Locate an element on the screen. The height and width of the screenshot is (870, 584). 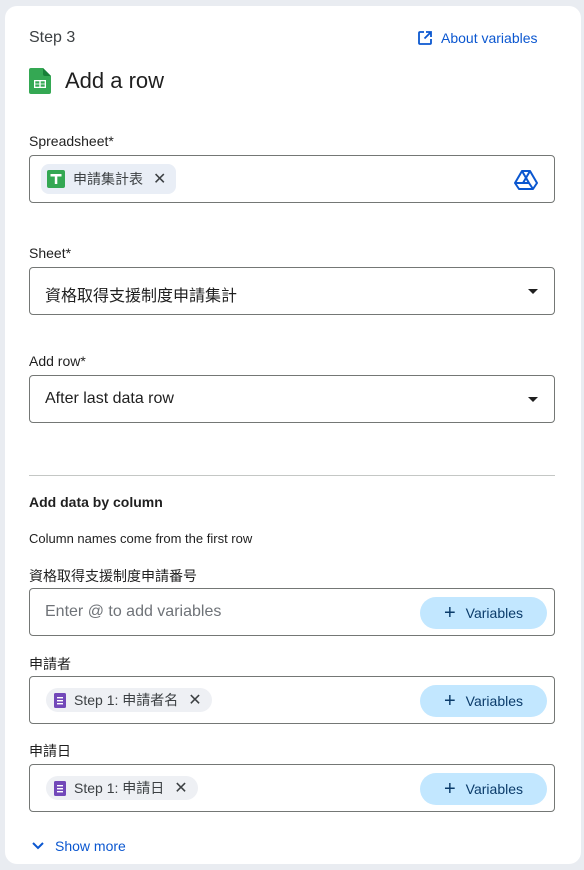
section-divider is located at coordinates (292, 475).